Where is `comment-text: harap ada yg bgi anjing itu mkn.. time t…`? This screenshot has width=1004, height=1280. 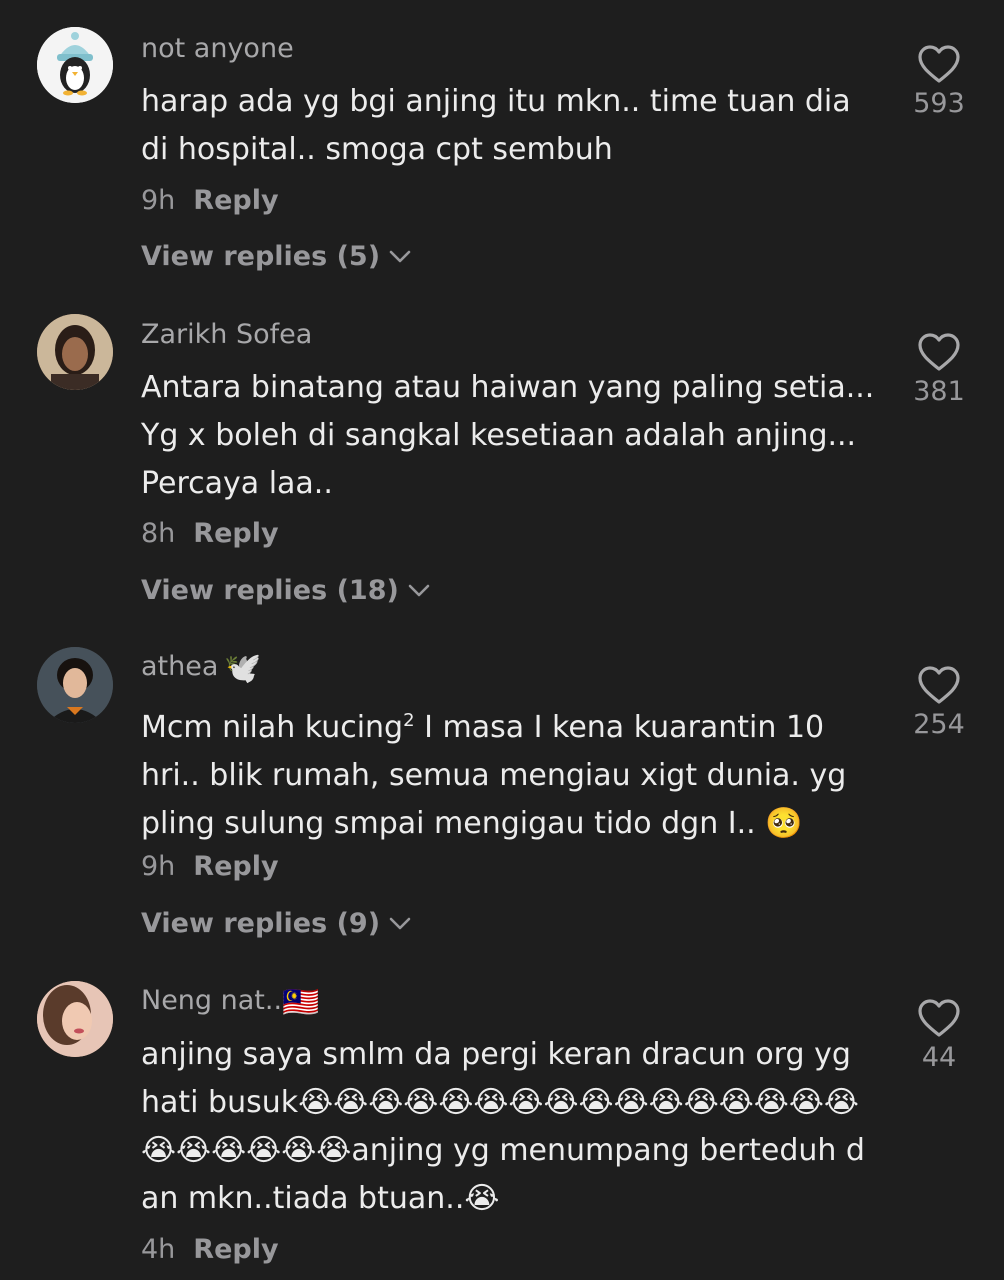 comment-text: harap ada yg bgi anjing itu mkn.. time t… is located at coordinates (496, 125).